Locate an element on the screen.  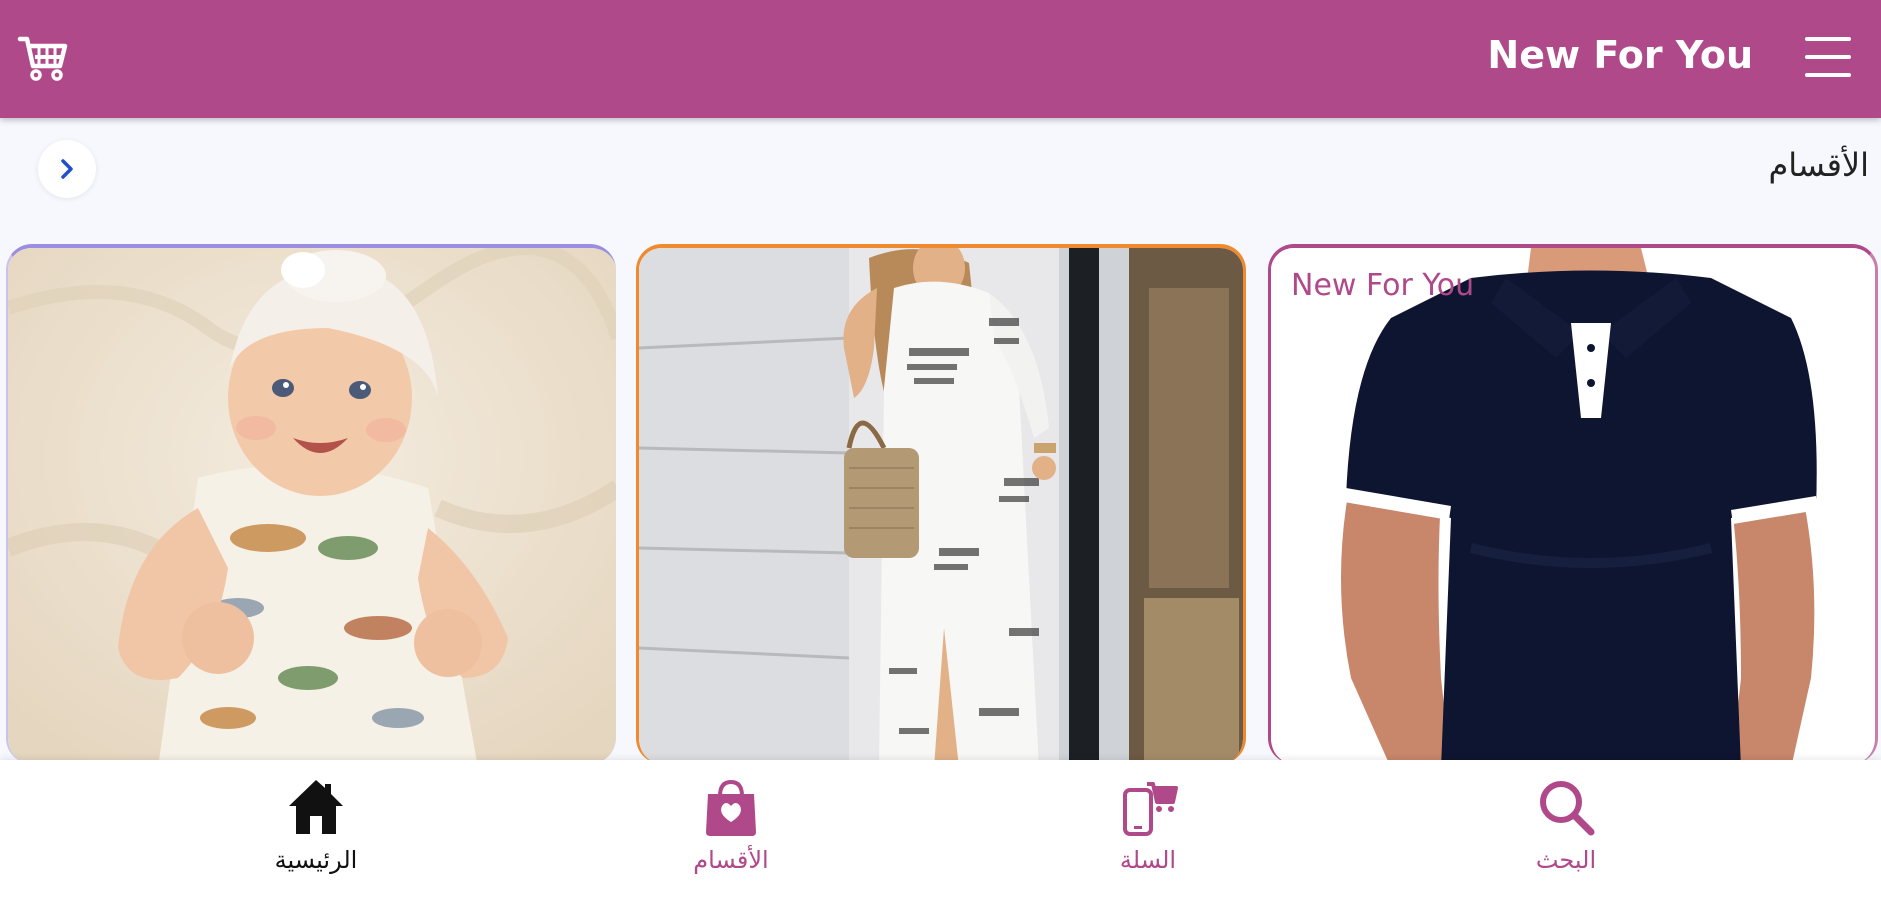
cart-icon is located at coordinates (42, 58).